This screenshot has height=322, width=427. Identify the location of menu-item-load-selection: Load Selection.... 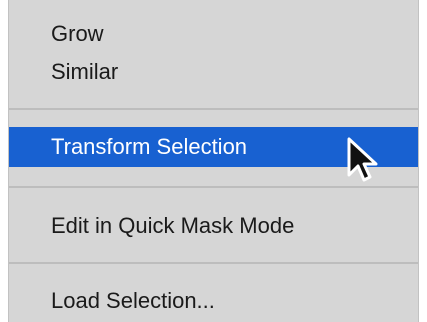
(213, 301).